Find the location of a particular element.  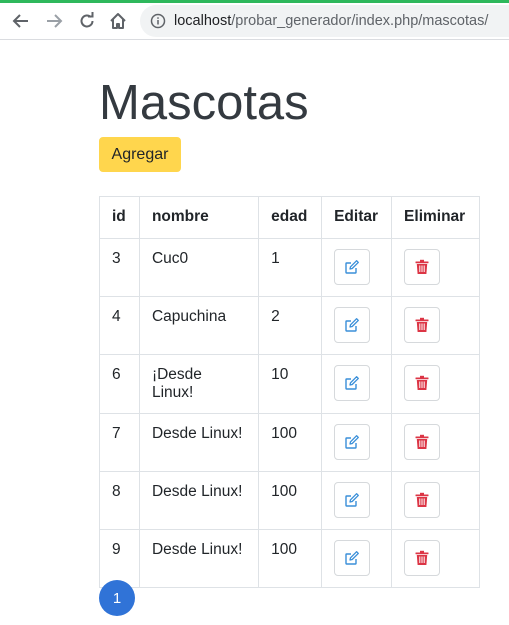

reload-icon is located at coordinates (87, 20).